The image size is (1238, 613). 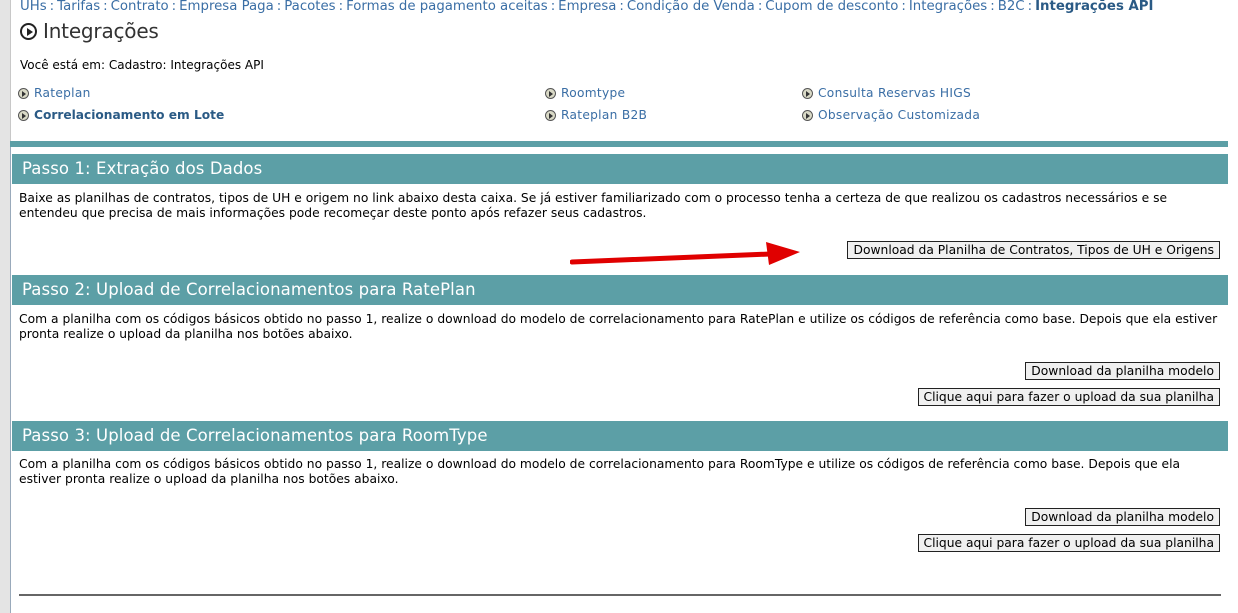 I want to click on link-rateplan-b2b: Rateplan B2B, so click(x=596, y=115).